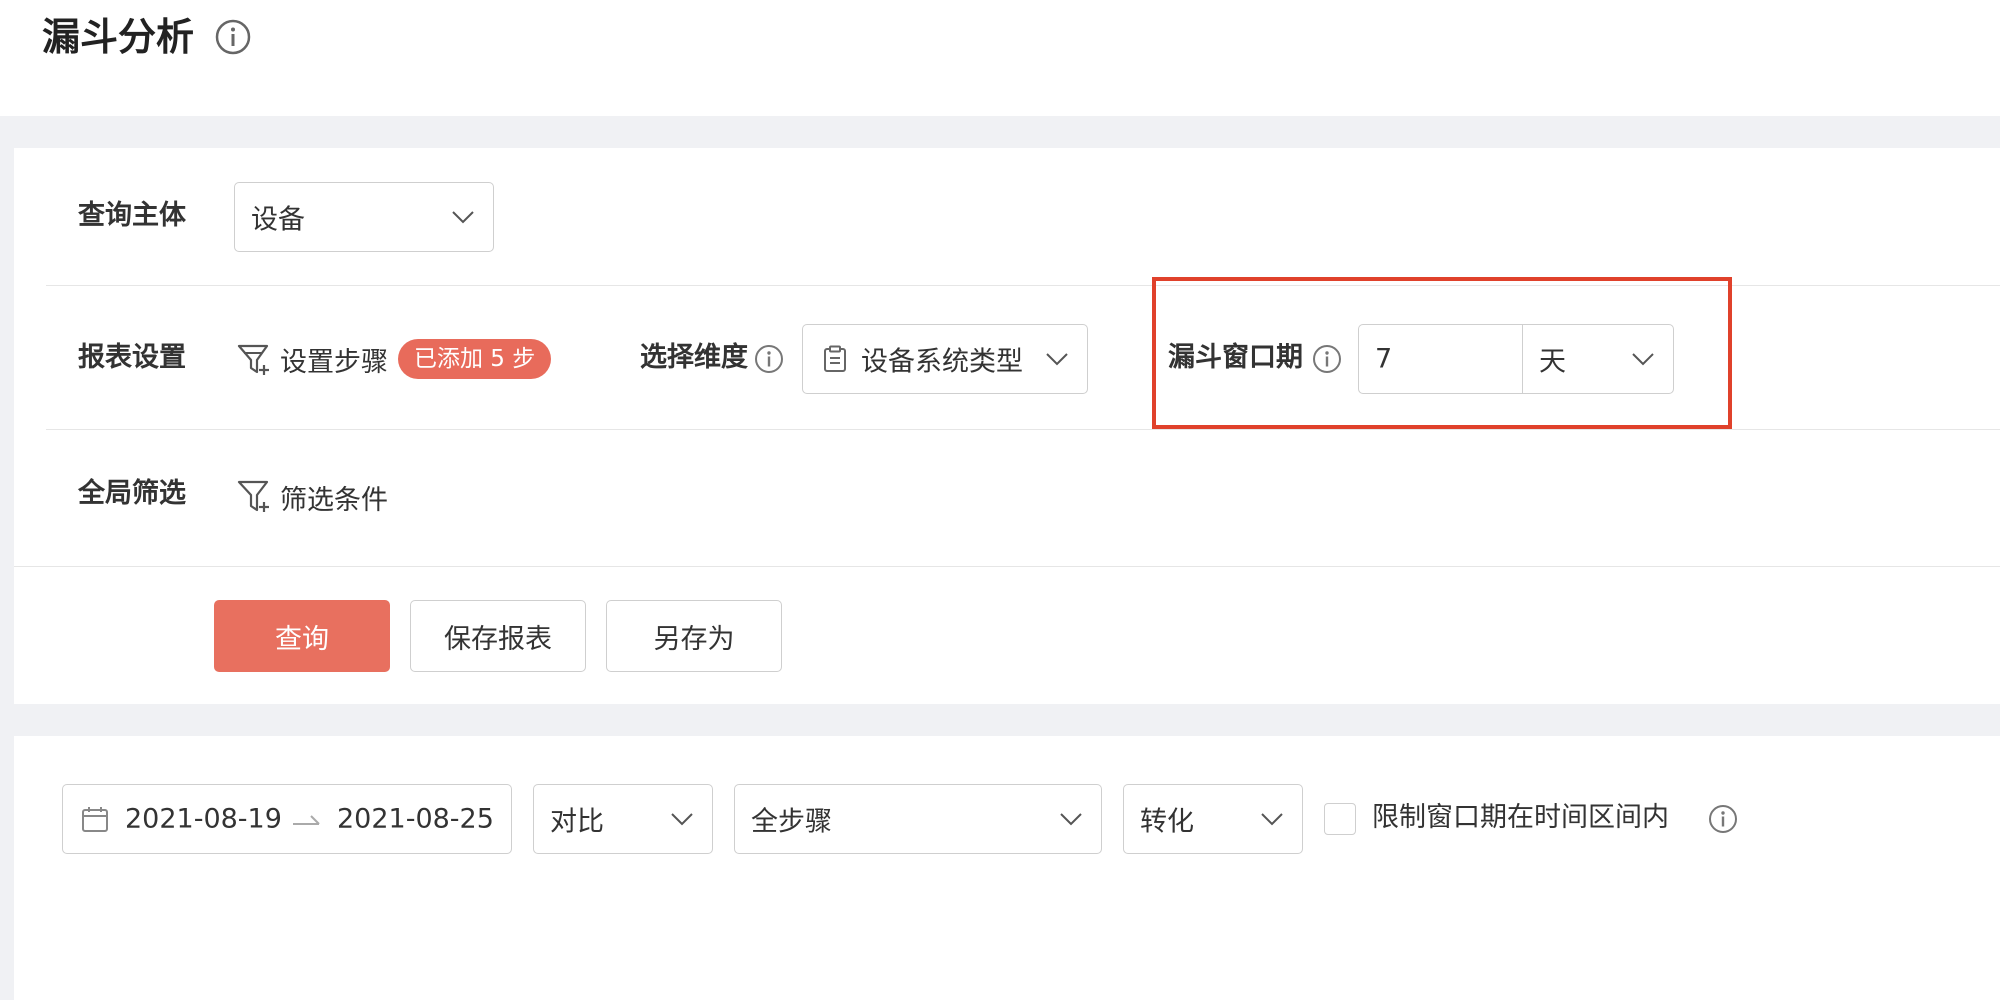 The height and width of the screenshot is (1000, 2000). What do you see at coordinates (1000, 58) in the screenshot?
I see `page-header: 漏斗分析` at bounding box center [1000, 58].